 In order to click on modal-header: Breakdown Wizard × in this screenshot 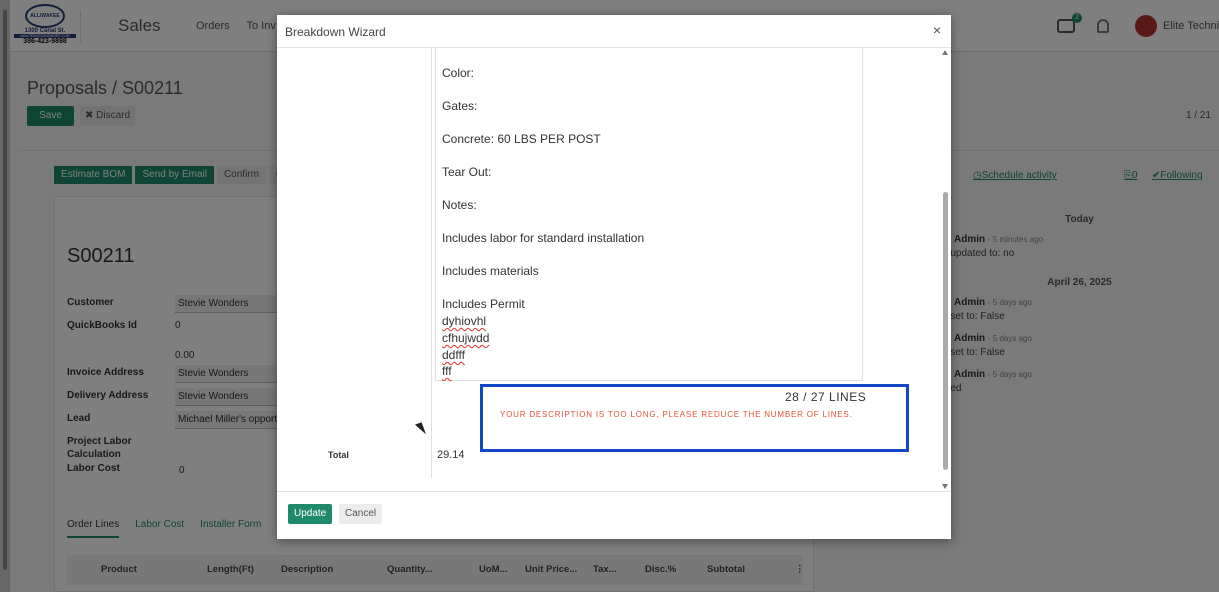, I will do `click(614, 31)`.